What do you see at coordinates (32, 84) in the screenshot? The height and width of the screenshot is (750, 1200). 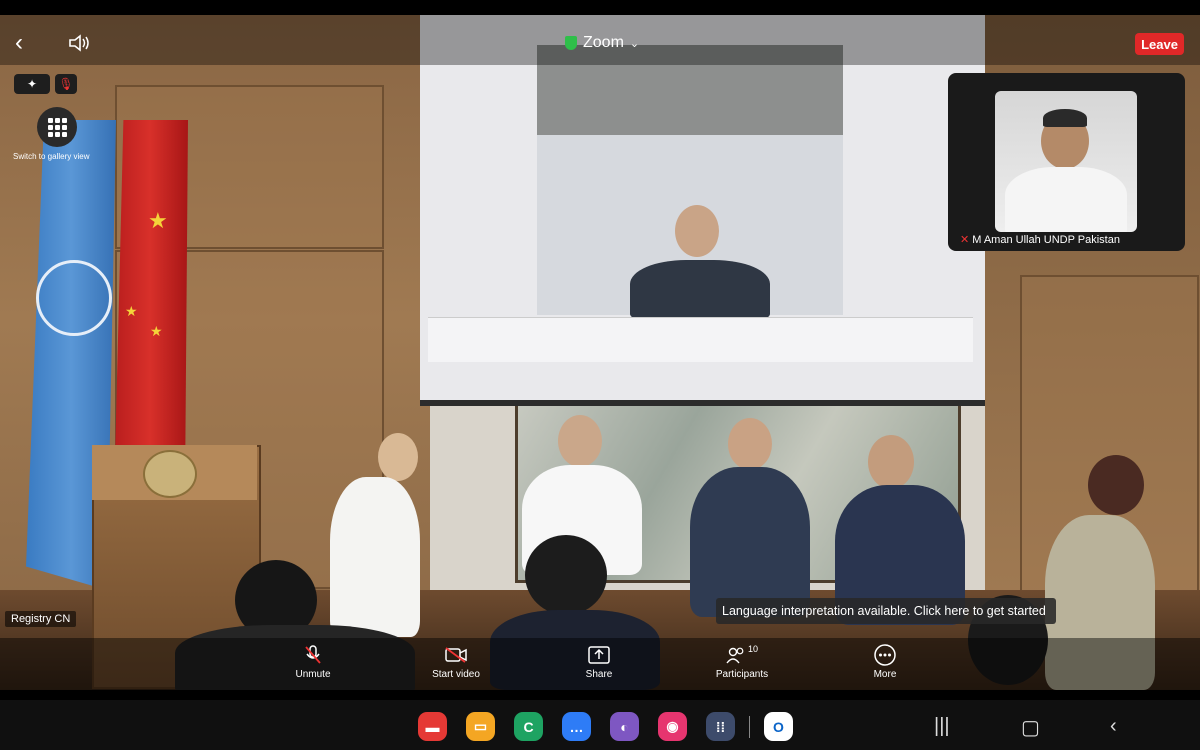 I see `sparkle-icon: ✦` at bounding box center [32, 84].